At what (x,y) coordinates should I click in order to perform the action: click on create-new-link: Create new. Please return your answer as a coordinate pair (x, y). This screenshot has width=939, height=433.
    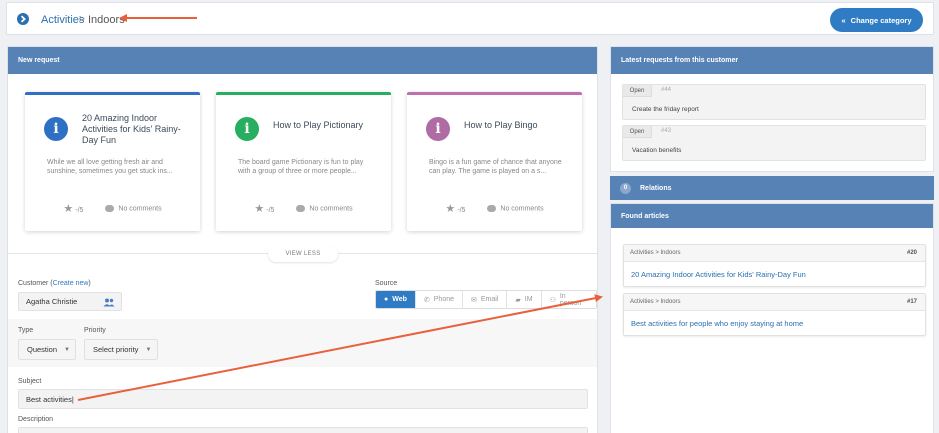
    Looking at the image, I should click on (71, 283).